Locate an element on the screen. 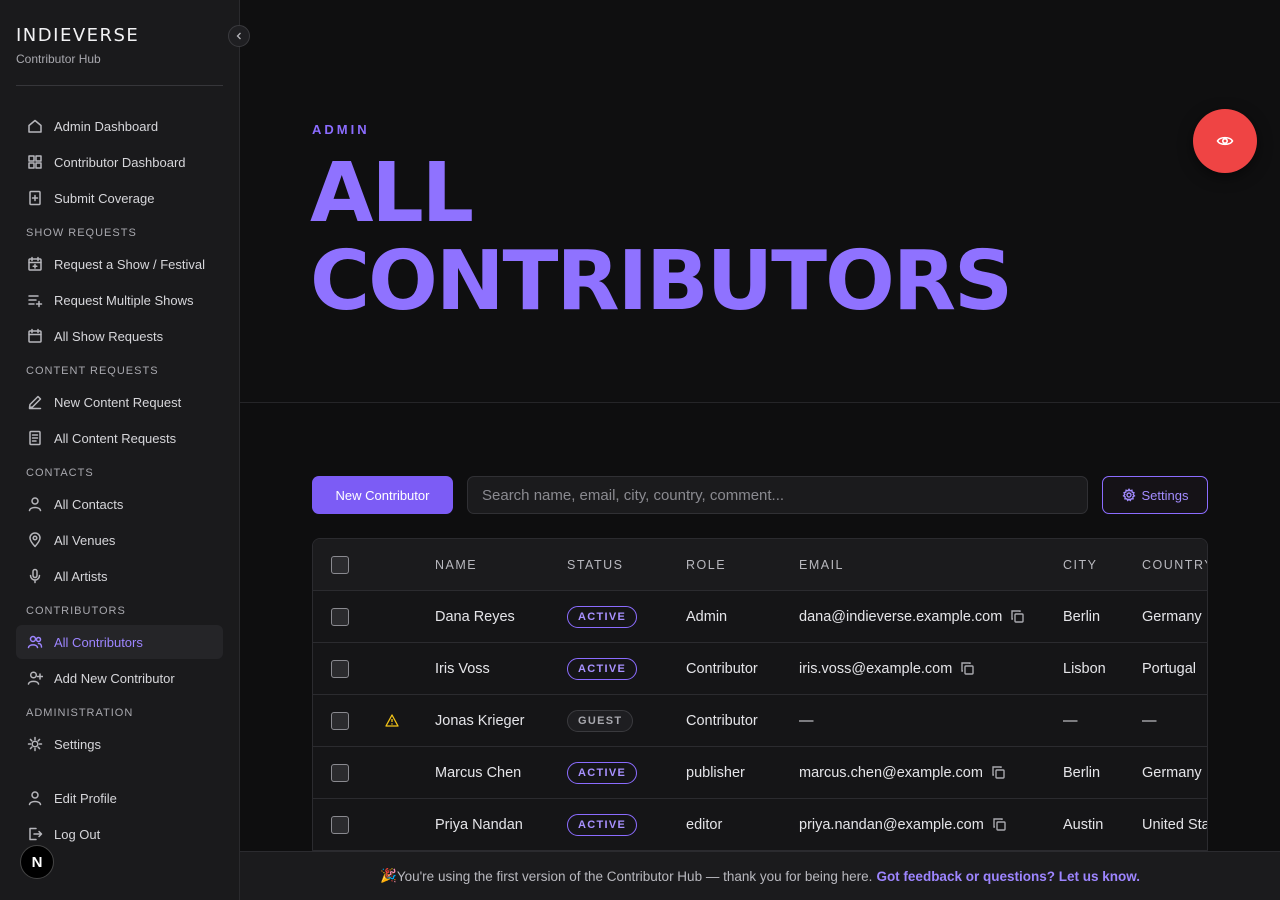 Image resolution: width=1280 pixels, height=900 pixels. settings-label: Settings is located at coordinates (1165, 495).